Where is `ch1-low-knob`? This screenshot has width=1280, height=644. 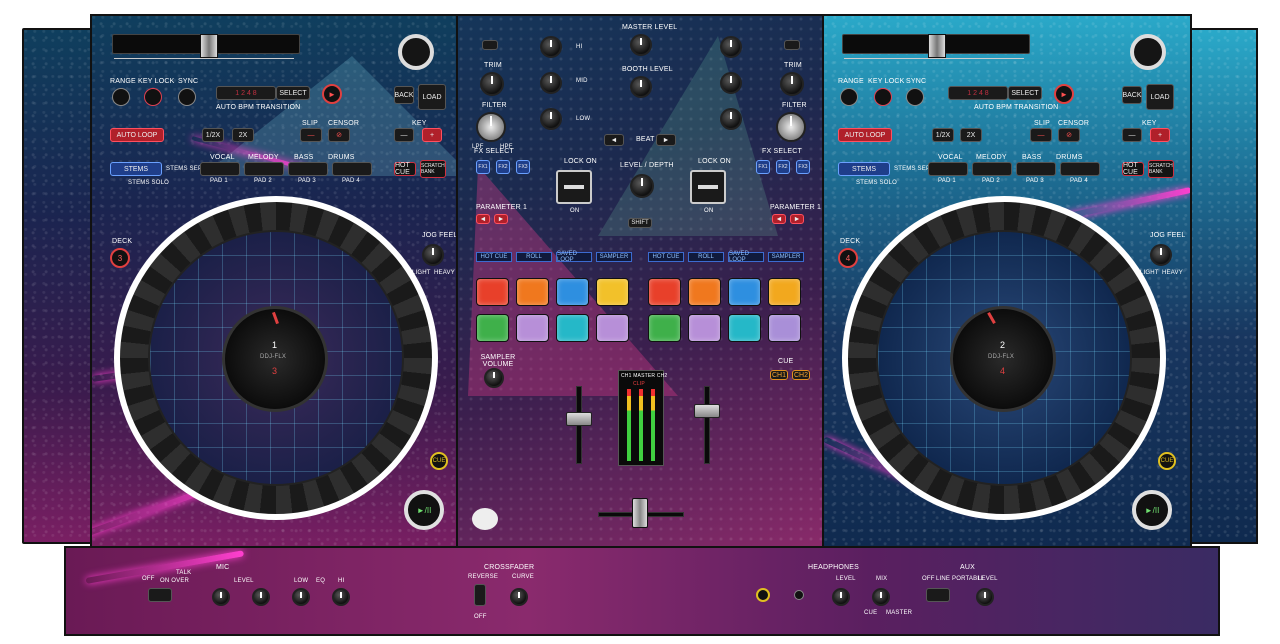
ch1-low-knob is located at coordinates (551, 119).